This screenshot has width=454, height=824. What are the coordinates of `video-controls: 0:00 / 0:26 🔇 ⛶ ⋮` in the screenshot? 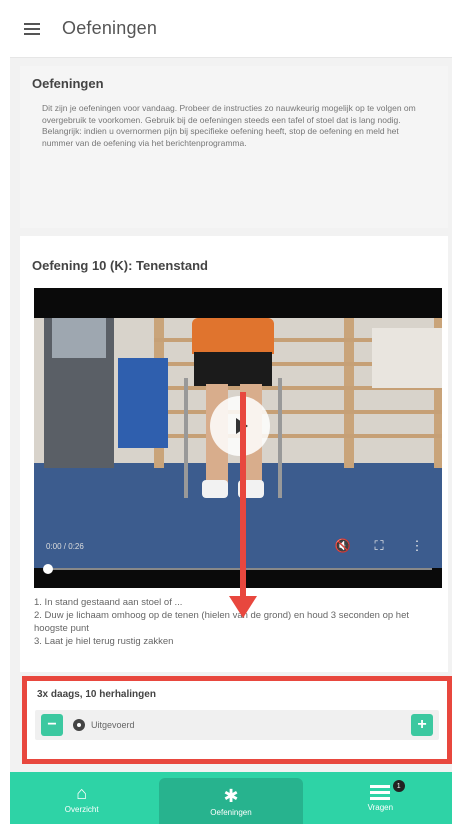 It's located at (238, 556).